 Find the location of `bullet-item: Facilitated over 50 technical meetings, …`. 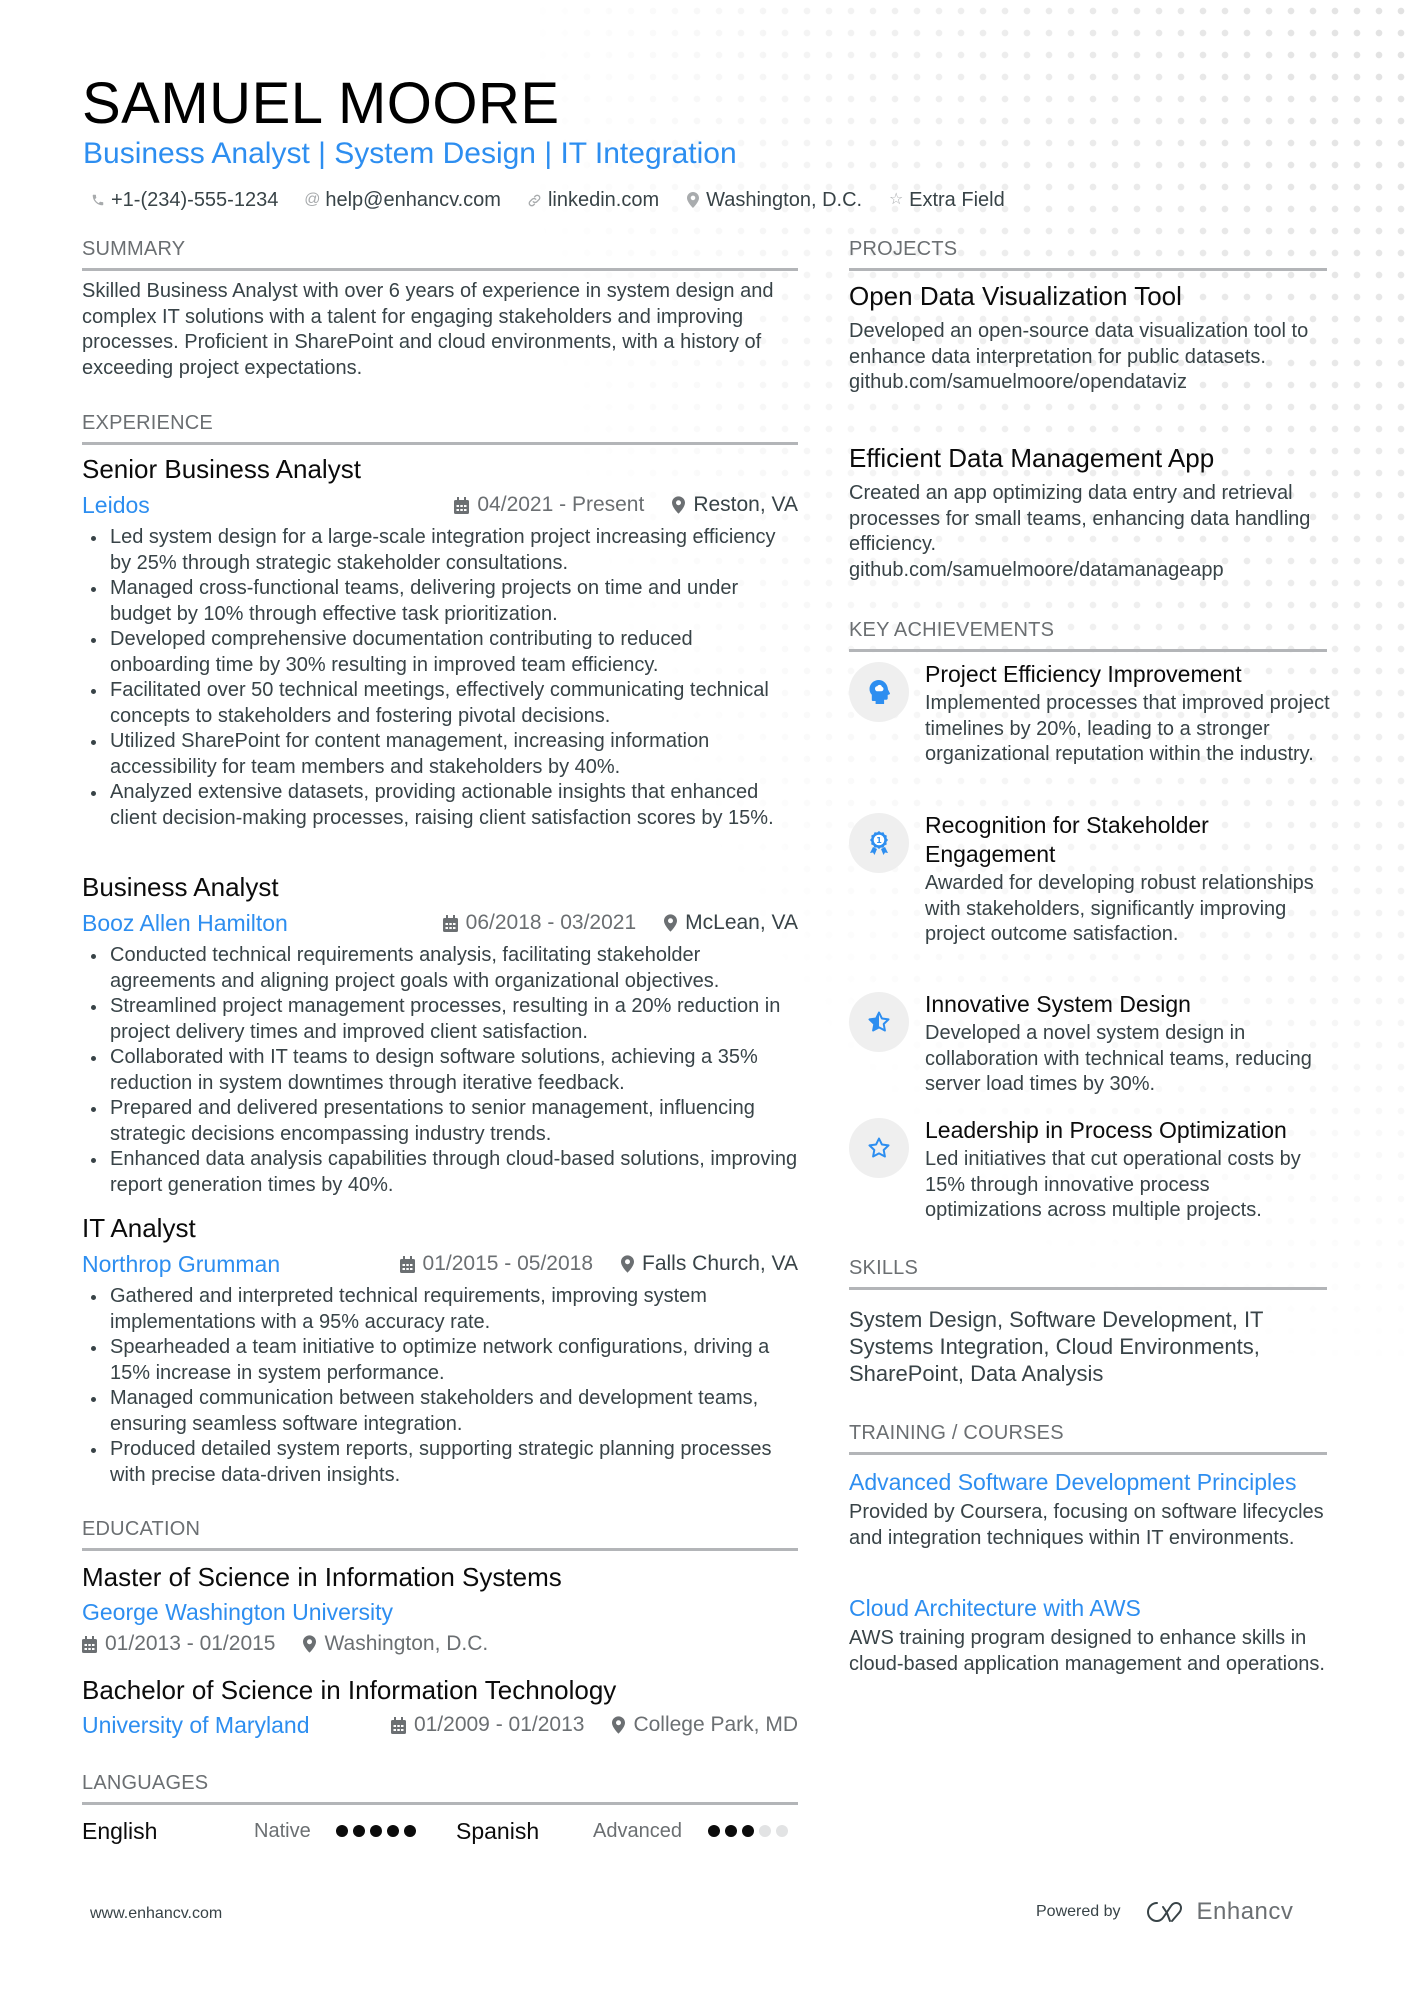

bullet-item: Facilitated over 50 technical meetings, … is located at coordinates (440, 703).